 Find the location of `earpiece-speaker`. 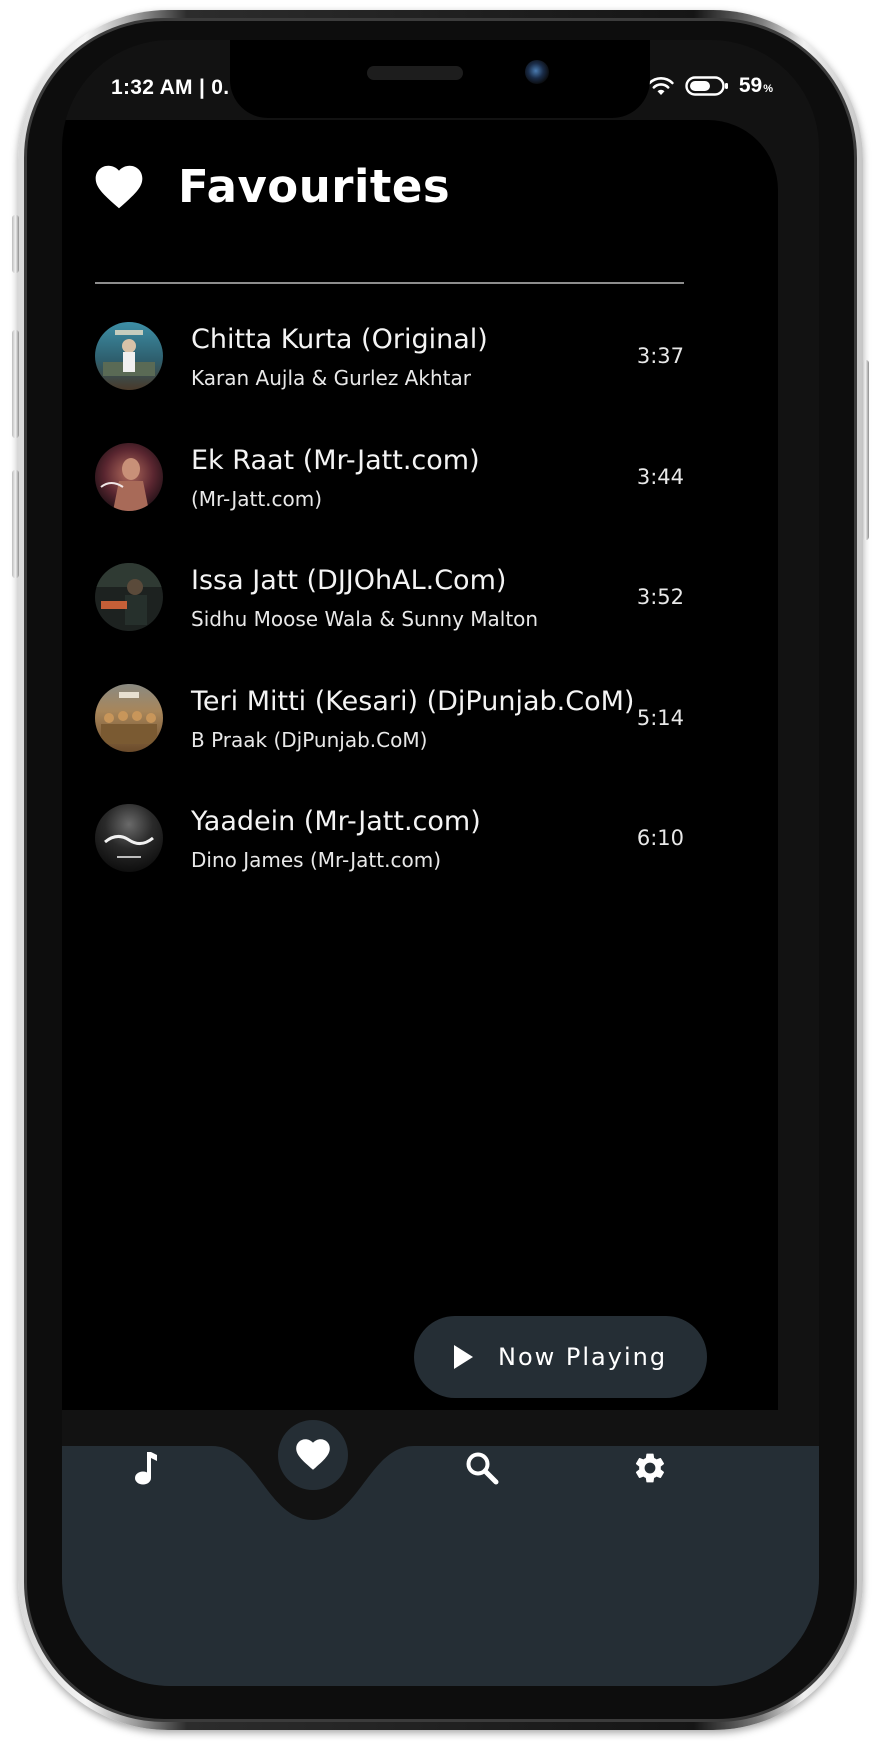

earpiece-speaker is located at coordinates (415, 73).